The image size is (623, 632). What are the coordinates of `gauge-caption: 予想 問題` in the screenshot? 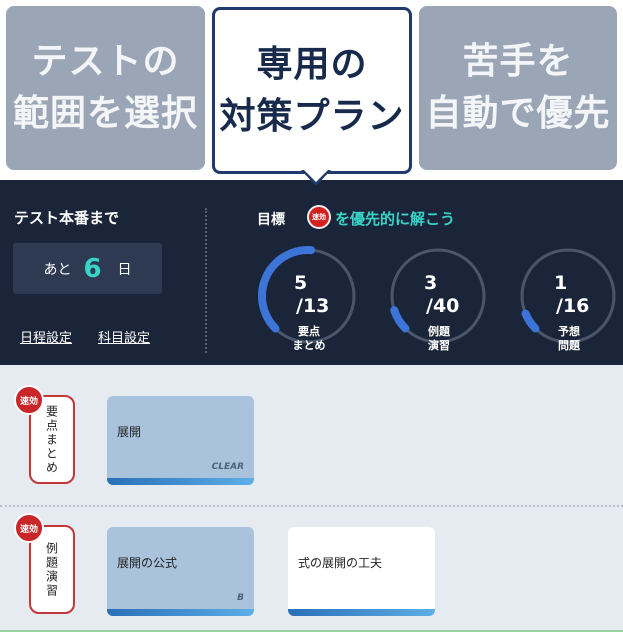 It's located at (569, 339).